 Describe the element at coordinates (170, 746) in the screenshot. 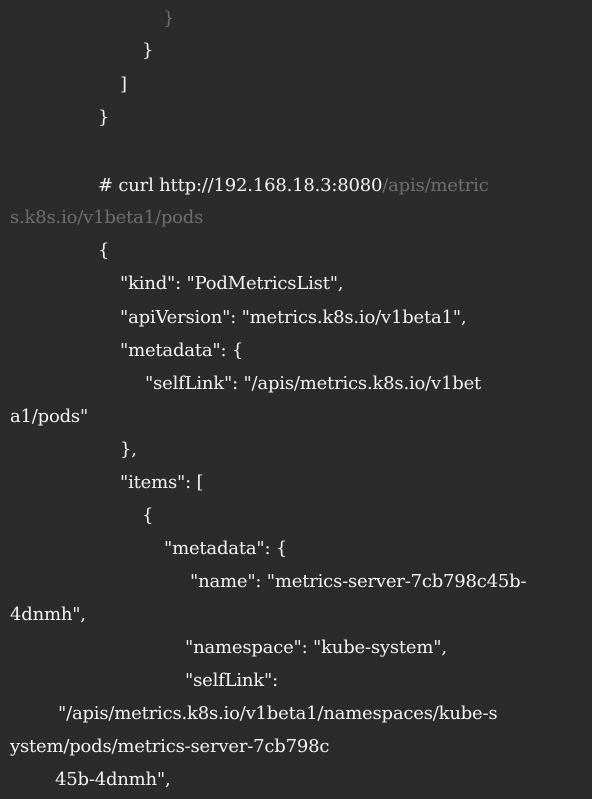

I see `json-item-selflink-continuation: ystem/pods/metrics-server-7cb798c` at that location.